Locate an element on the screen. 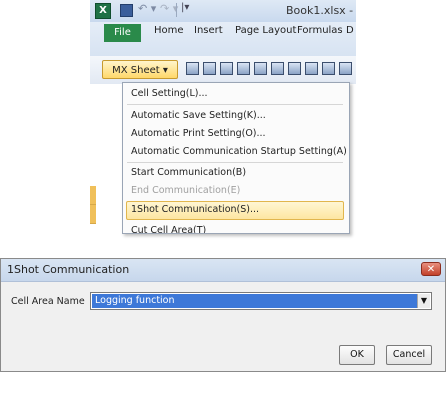  cell-area-name-label: Cell Area Name is located at coordinates (48, 301).